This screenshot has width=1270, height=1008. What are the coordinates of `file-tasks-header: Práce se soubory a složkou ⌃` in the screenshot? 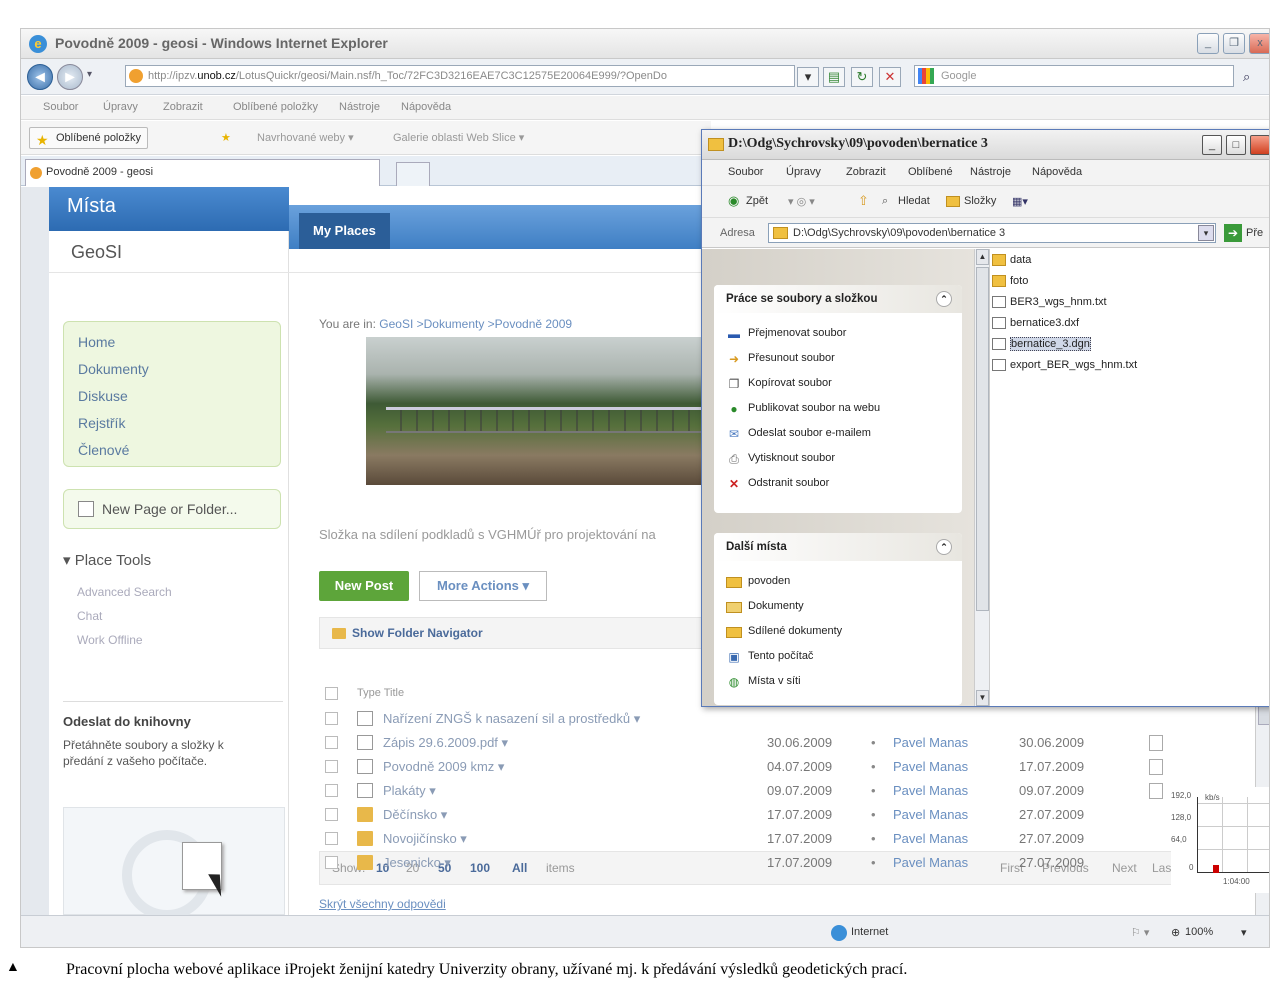 It's located at (838, 299).